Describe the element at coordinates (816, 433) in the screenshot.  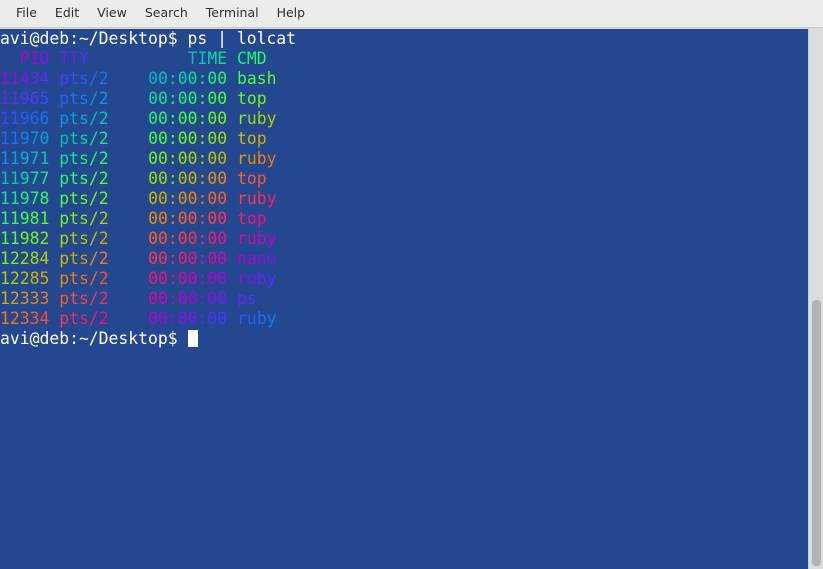
I see `scrollbar-thumb` at that location.